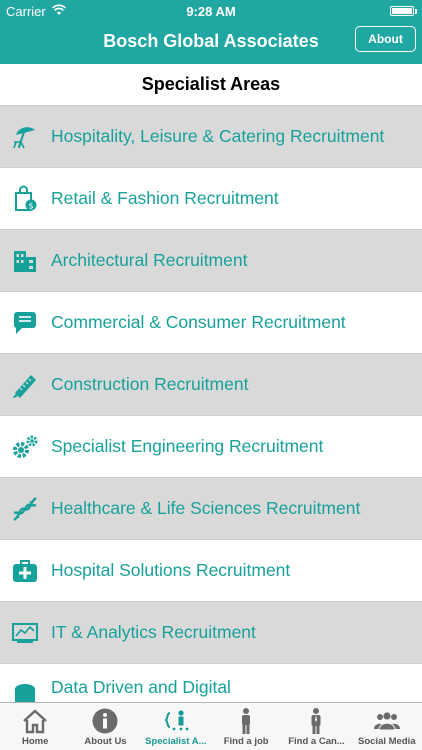  What do you see at coordinates (187, 446) in the screenshot?
I see `list-item-label: Specialist Engineering Recruitment` at bounding box center [187, 446].